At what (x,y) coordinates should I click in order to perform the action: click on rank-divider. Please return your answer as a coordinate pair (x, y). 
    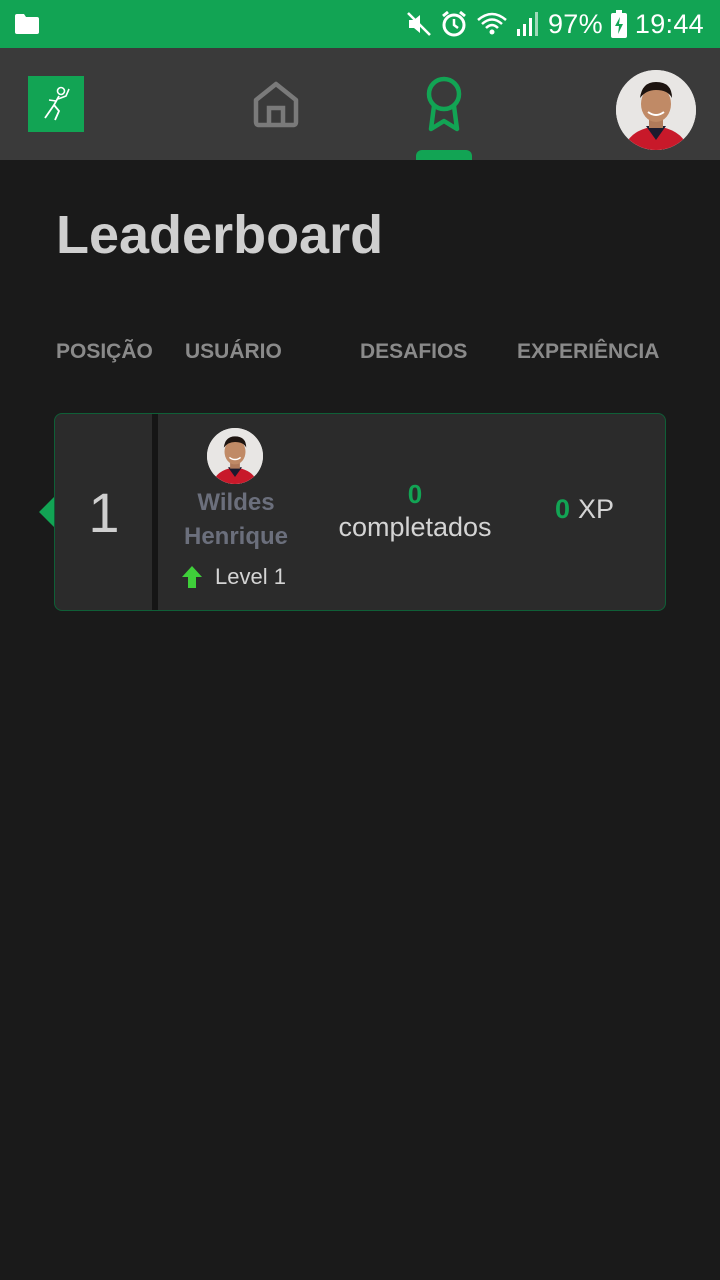
    Looking at the image, I should click on (155, 512).